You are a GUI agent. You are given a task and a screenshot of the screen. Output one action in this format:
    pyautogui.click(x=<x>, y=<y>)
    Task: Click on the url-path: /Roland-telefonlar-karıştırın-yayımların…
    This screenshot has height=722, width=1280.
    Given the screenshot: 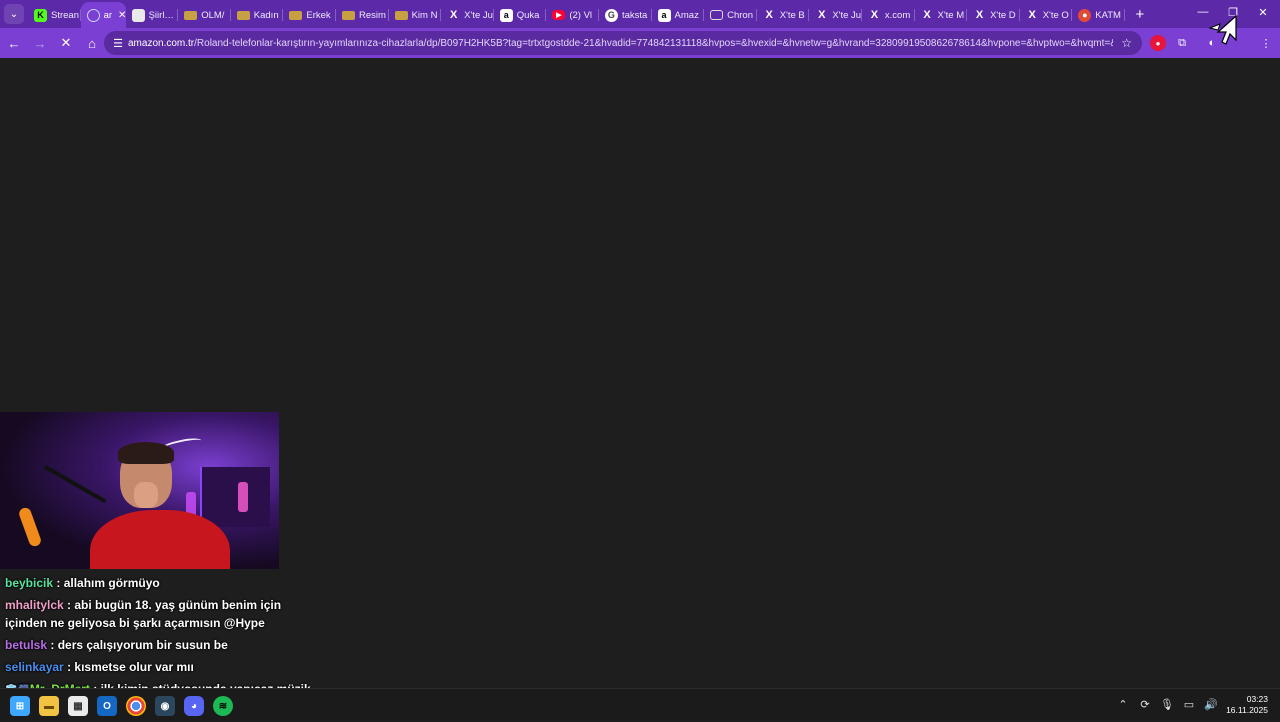 What is the action you would take?
    pyautogui.click(x=653, y=43)
    